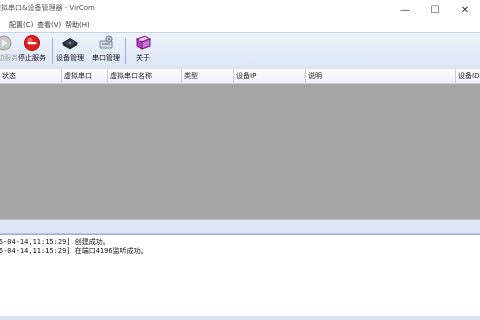 Image resolution: width=480 pixels, height=320 pixels. What do you see at coordinates (6, 43) in the screenshot?
I see `play-icon` at bounding box center [6, 43].